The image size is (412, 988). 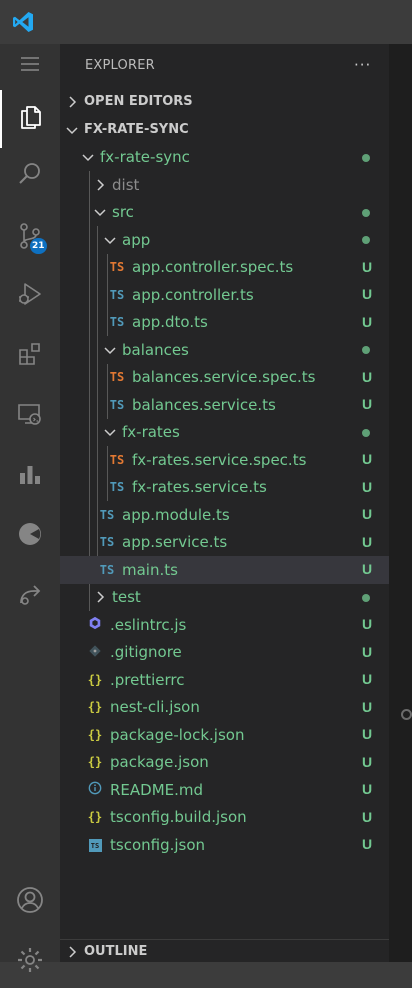 What do you see at coordinates (224, 543) in the screenshot?
I see `tree-file: TS app.service.ts U` at bounding box center [224, 543].